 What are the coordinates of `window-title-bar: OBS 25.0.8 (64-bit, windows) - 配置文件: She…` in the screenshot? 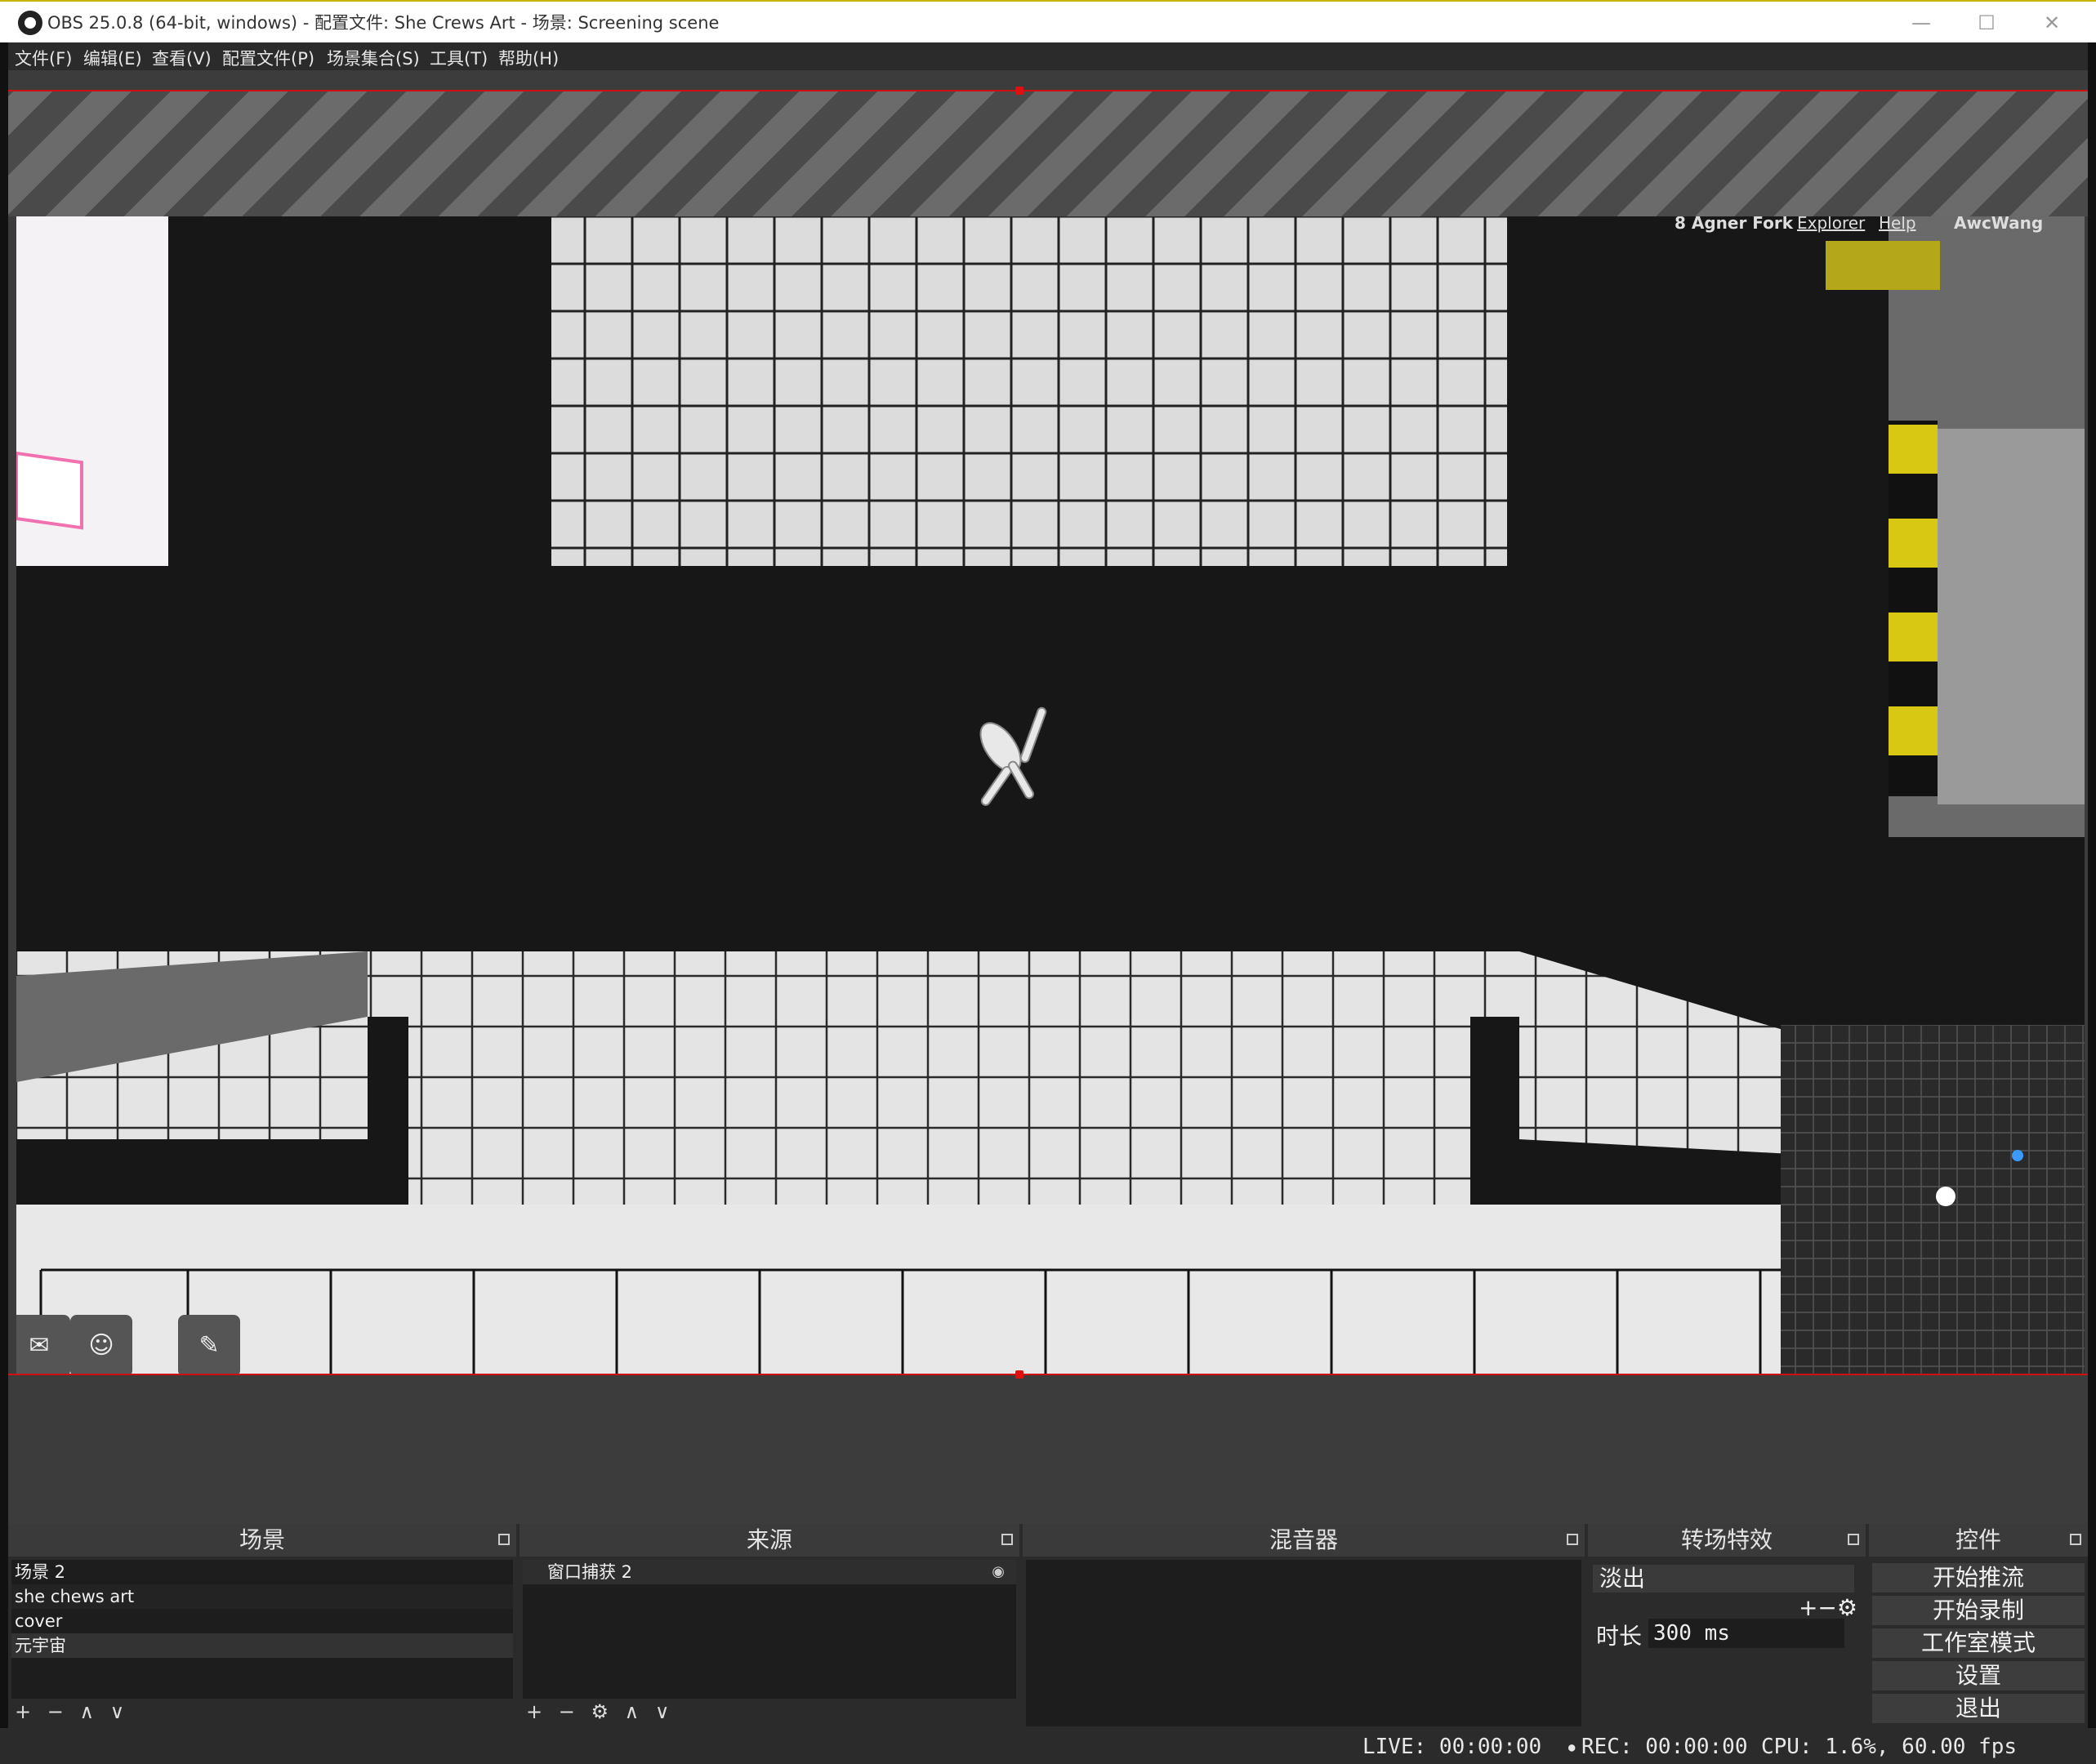 It's located at (1048, 21).